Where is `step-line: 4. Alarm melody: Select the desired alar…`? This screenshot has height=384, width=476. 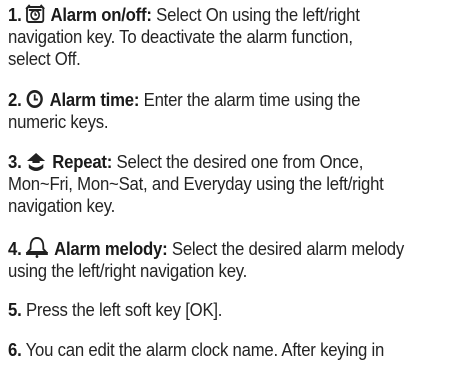
step-line: 4. Alarm melody: Select the desired alar… is located at coordinates (219, 248).